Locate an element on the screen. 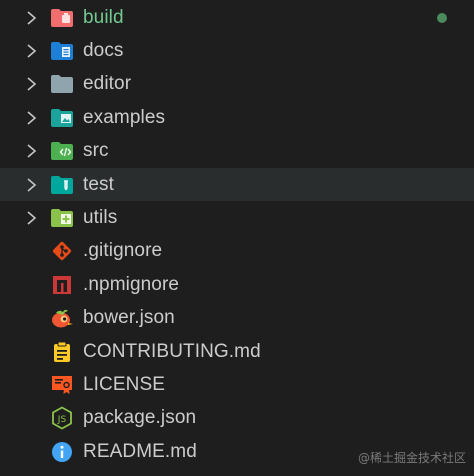 The height and width of the screenshot is (476, 474). tree-item-package-json: JS package.json is located at coordinates (237, 418).